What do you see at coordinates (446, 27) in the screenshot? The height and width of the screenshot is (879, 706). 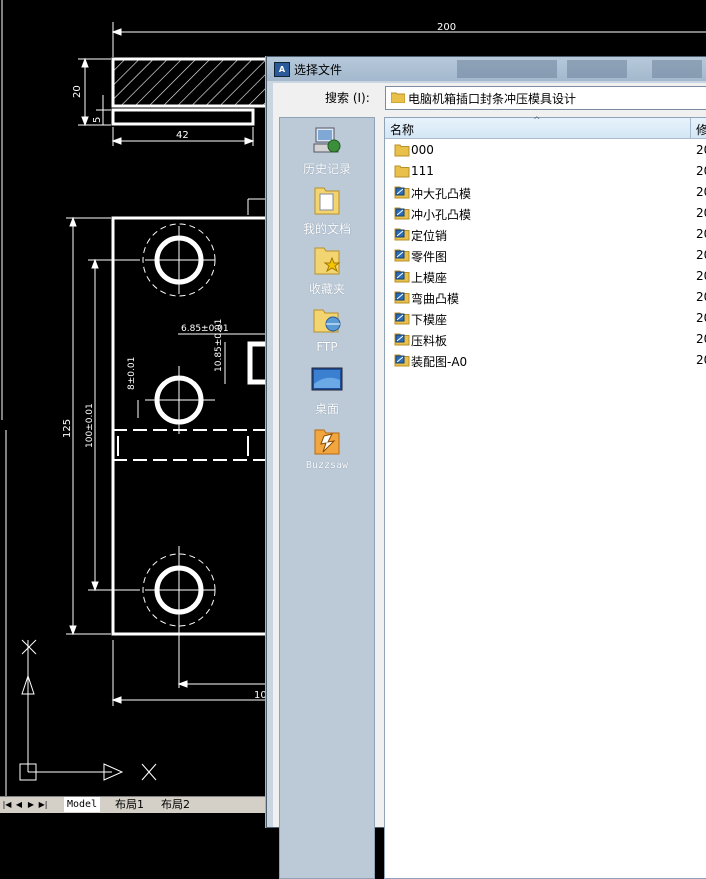 I see `dim-overall-width: 200` at bounding box center [446, 27].